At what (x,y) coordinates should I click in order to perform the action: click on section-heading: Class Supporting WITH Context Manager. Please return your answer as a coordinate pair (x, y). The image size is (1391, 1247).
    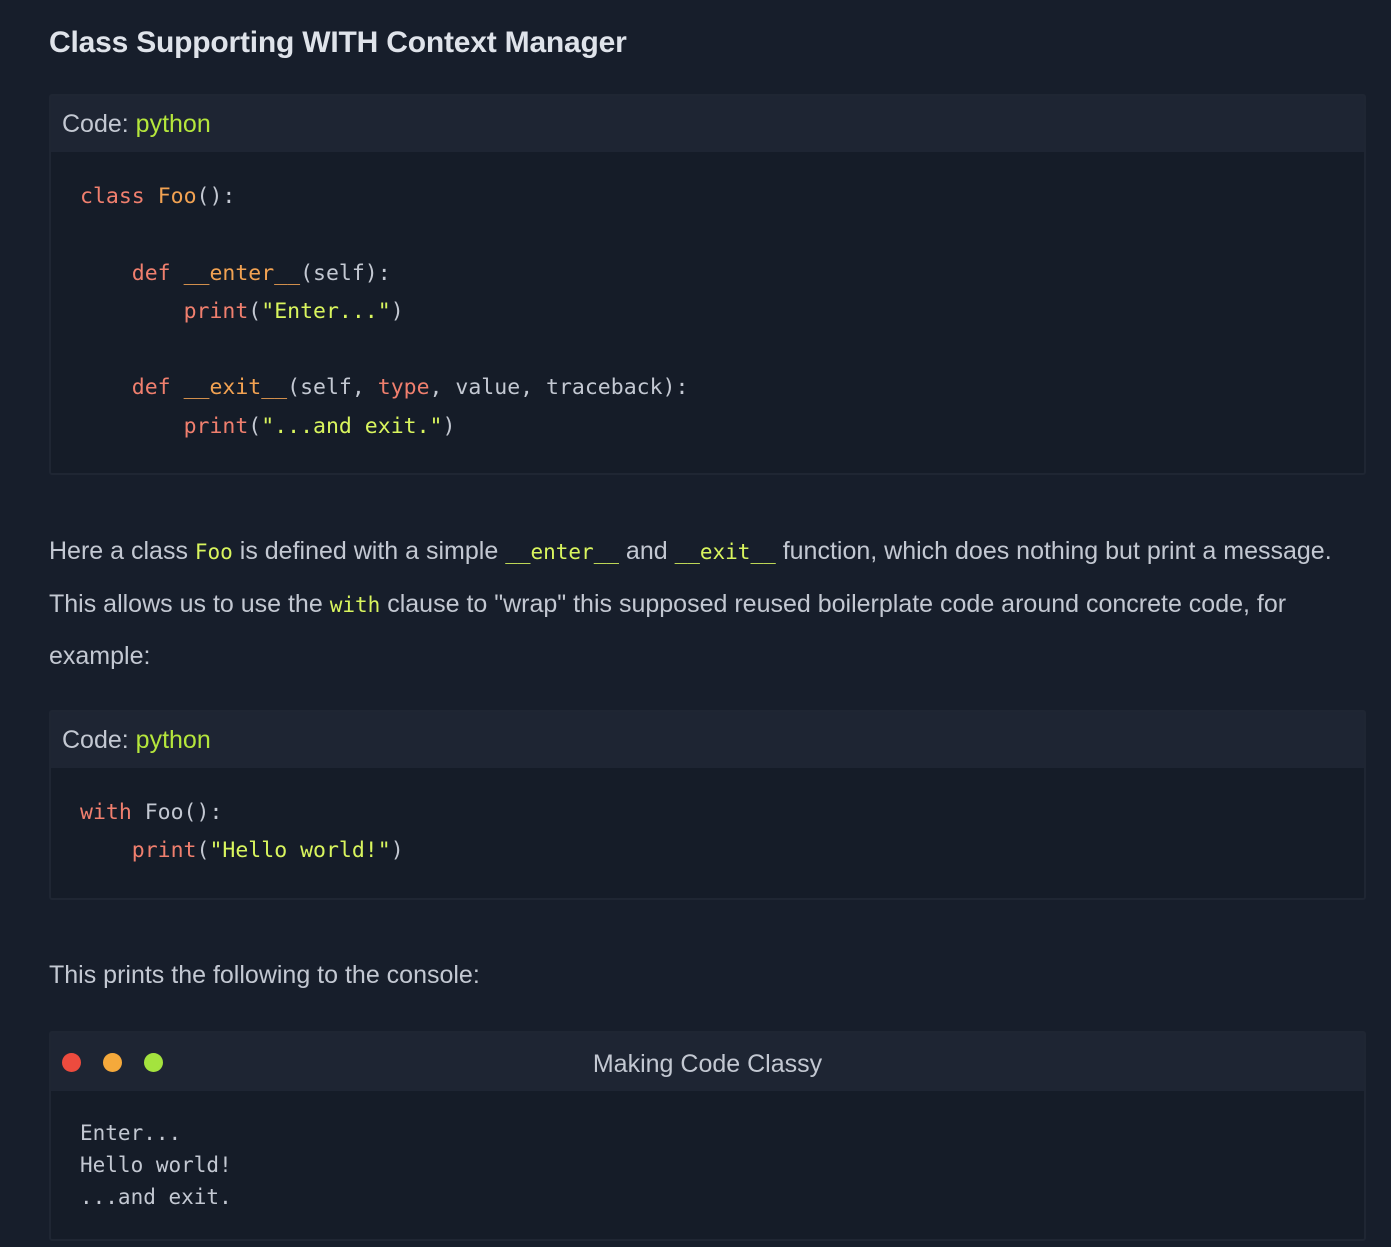
    Looking at the image, I should click on (338, 42).